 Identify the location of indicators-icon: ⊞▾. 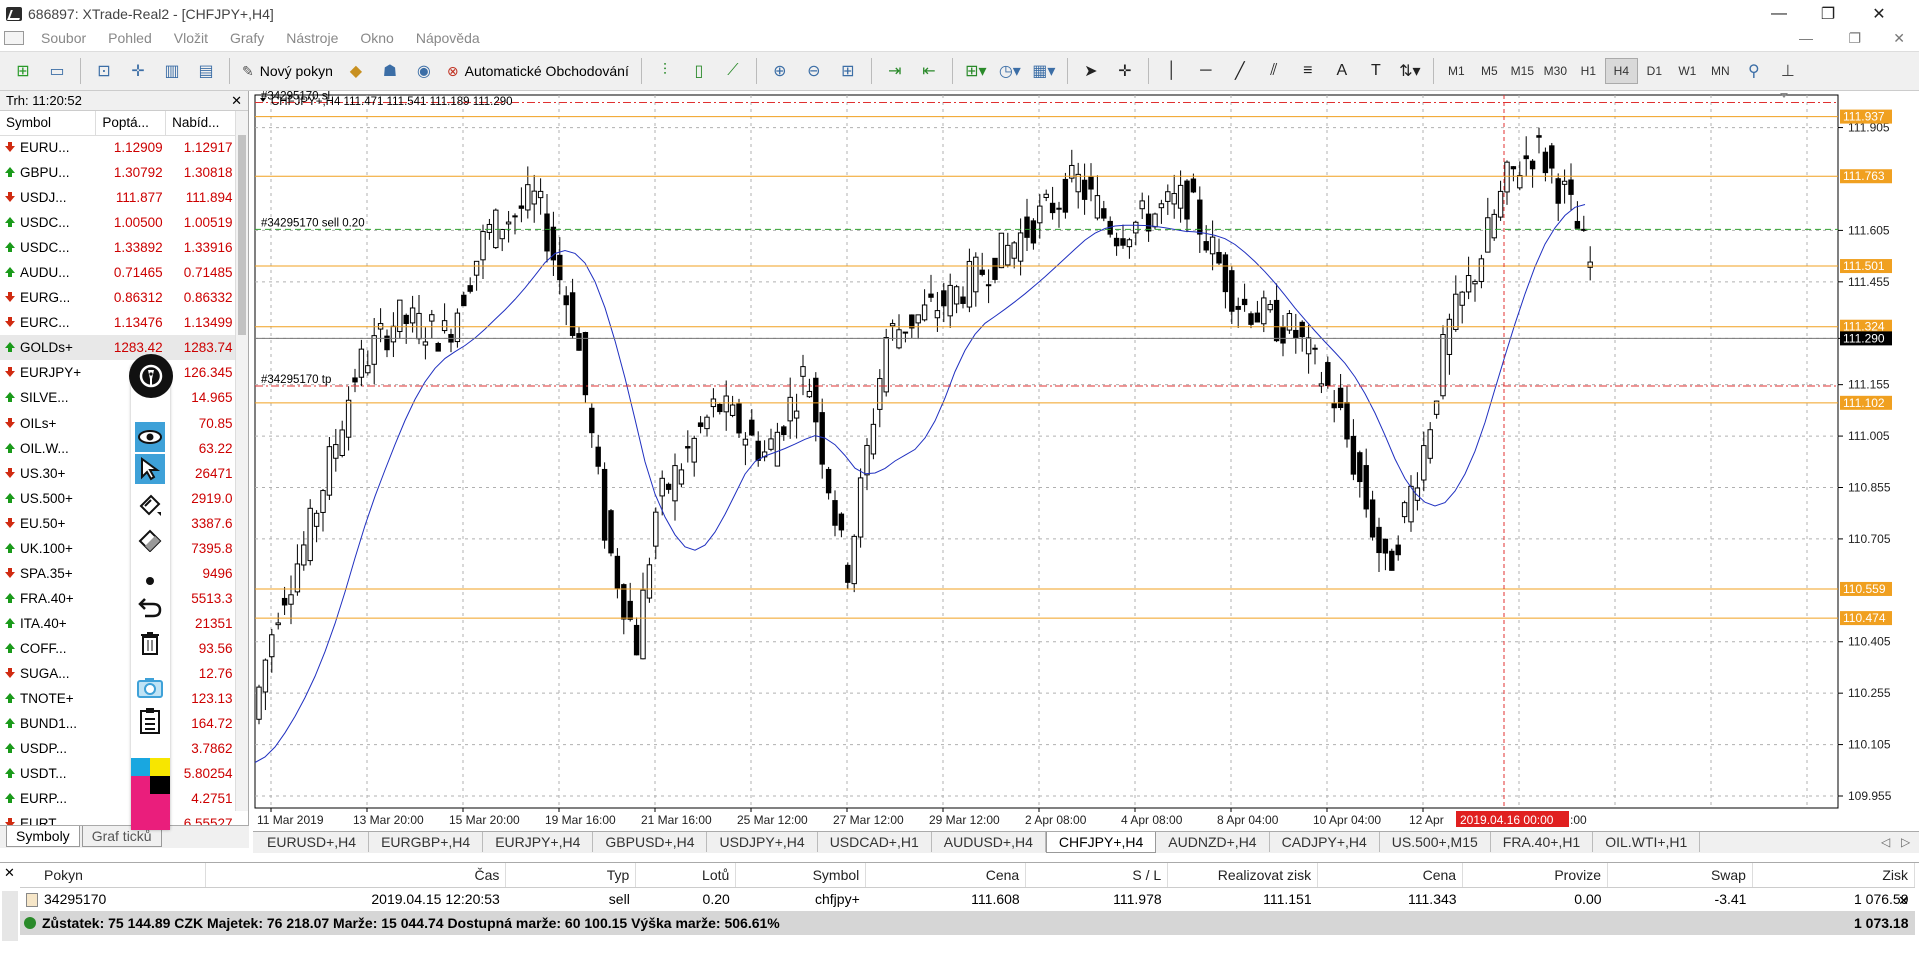
(976, 71).